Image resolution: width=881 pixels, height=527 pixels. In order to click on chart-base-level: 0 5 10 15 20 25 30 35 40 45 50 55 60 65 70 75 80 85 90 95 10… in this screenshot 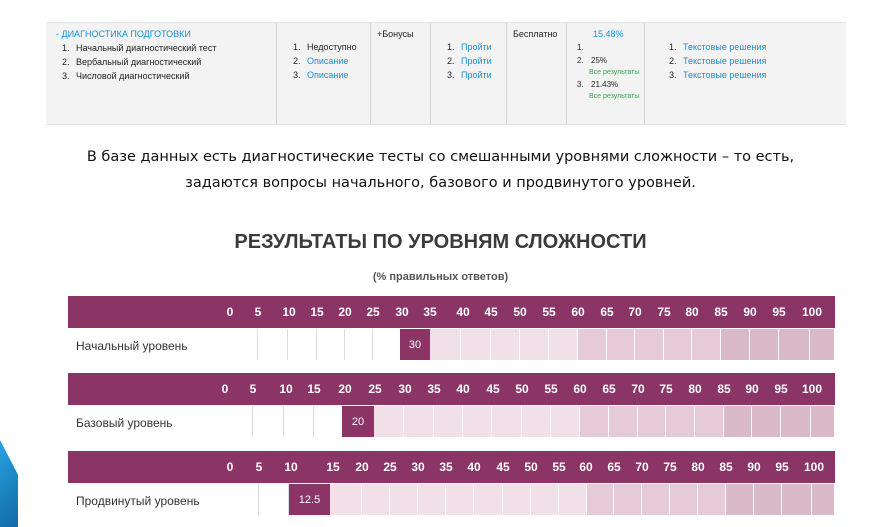, I will do `click(451, 406)`.